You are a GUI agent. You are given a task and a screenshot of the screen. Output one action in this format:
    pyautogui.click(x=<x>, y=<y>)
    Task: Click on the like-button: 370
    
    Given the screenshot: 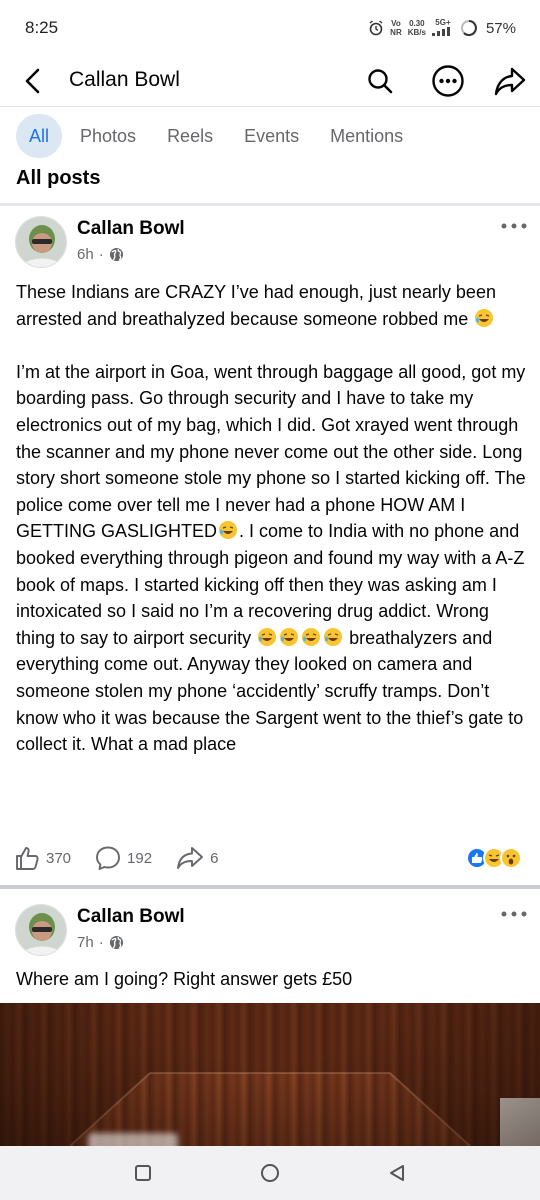 What is the action you would take?
    pyautogui.click(x=42, y=858)
    